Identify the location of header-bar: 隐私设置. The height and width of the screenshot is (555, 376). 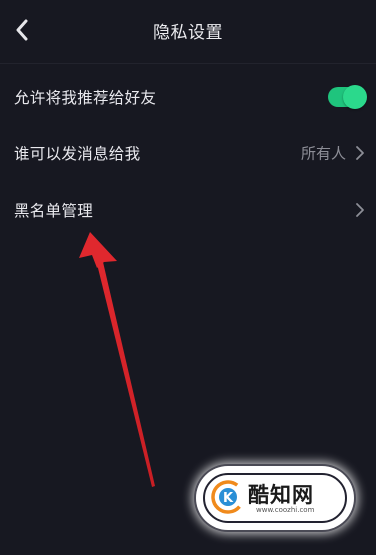
(188, 32).